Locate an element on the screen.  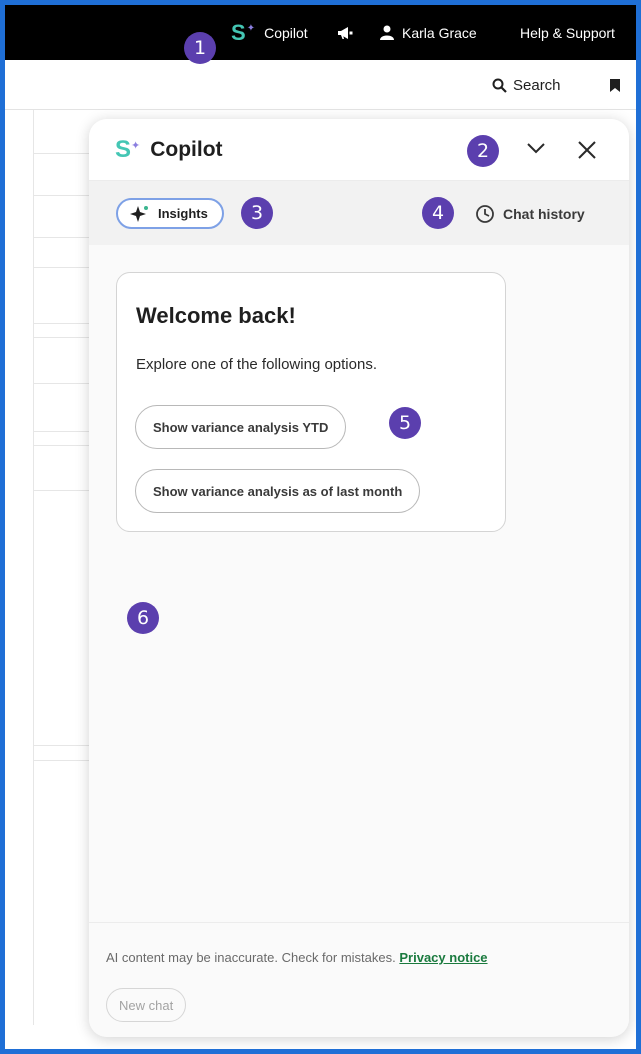
user-menu: Karla Grace is located at coordinates (428, 32).